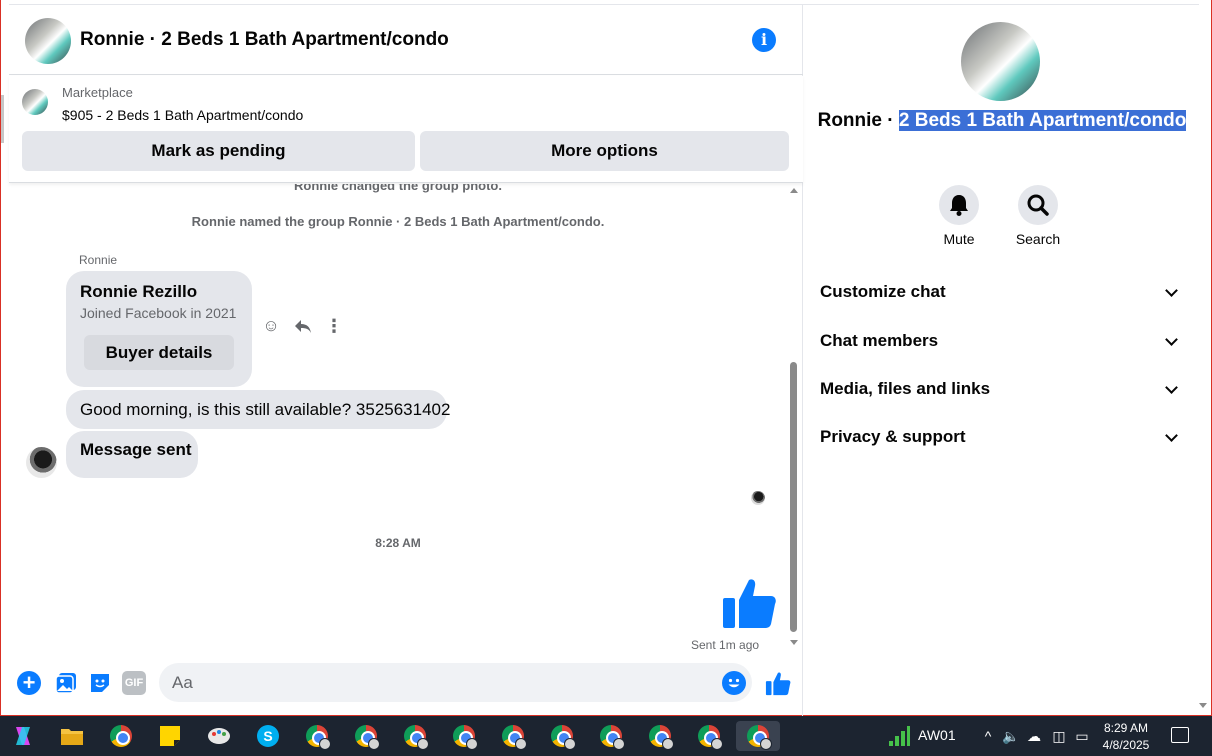  What do you see at coordinates (1042, 120) in the screenshot?
I see `panel-name-selected: 2 Beds 1 Bath Apartment/condo` at bounding box center [1042, 120].